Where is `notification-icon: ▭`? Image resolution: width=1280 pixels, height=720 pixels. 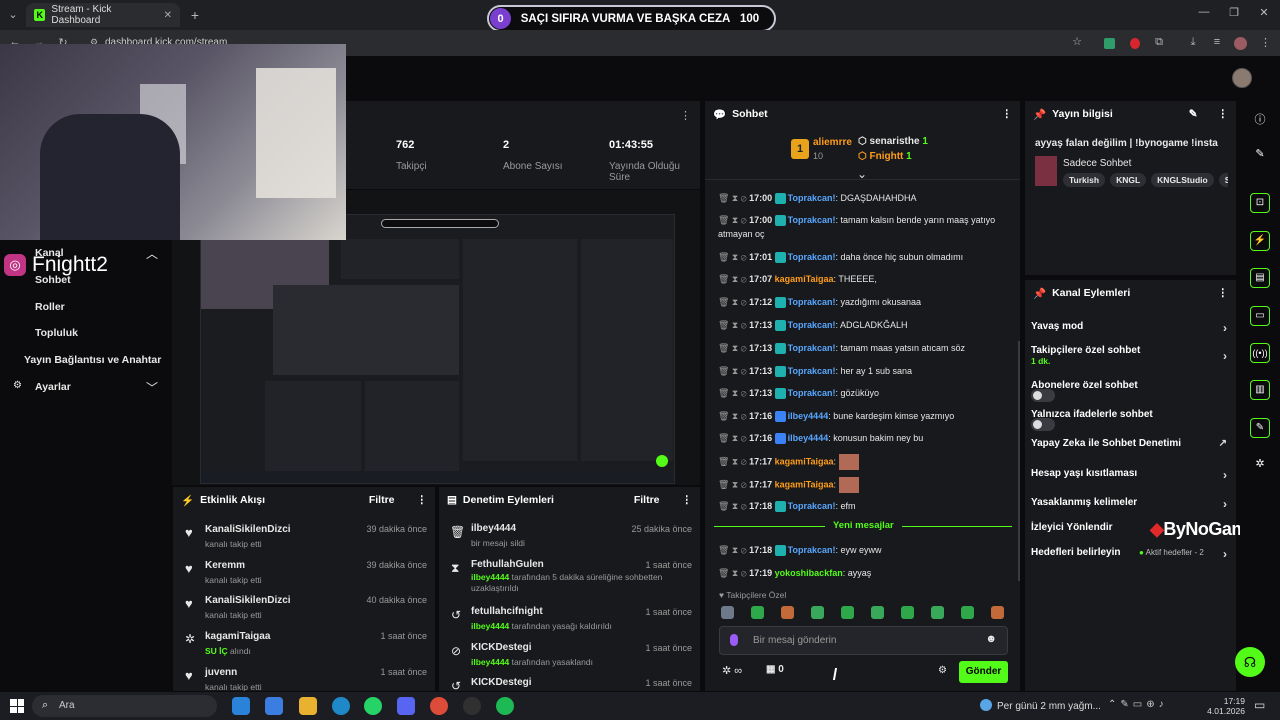
notification-icon: ▭ is located at coordinates (1259, 705).